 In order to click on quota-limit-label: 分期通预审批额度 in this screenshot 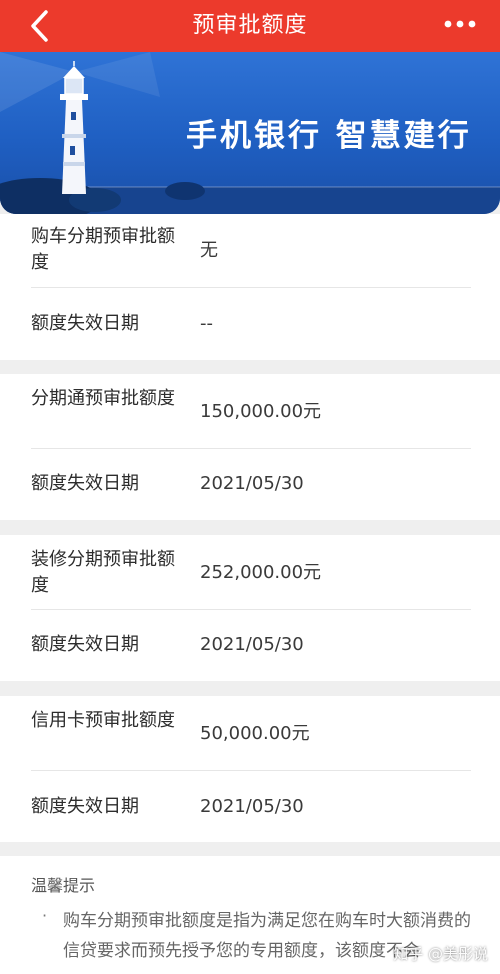, I will do `click(103, 398)`.